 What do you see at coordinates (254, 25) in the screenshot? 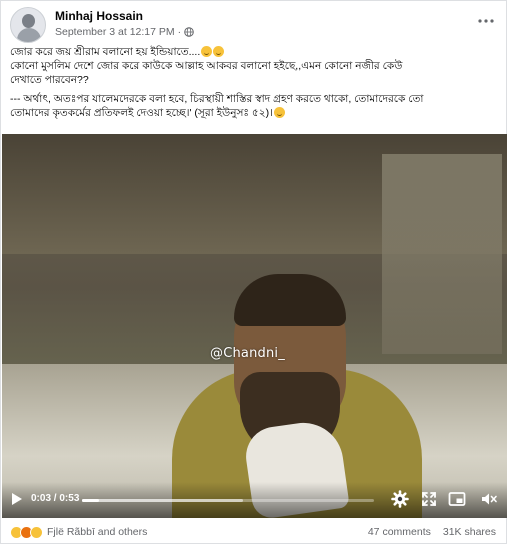
I see `post-header: Minhaj Hossain September 3 at 12:17 PM ·` at bounding box center [254, 25].